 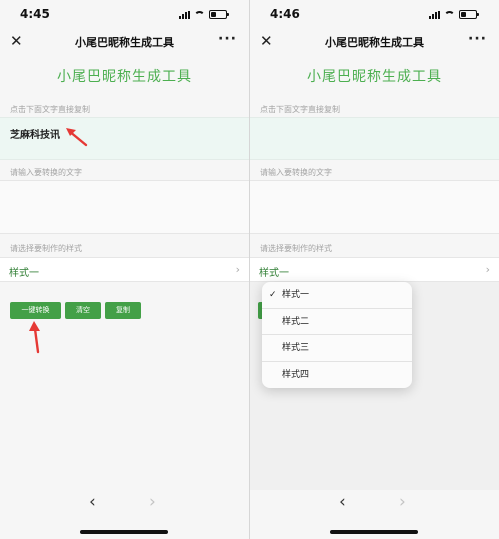 I want to click on copy-result-box: 芝麻科技讯, so click(x=124, y=138).